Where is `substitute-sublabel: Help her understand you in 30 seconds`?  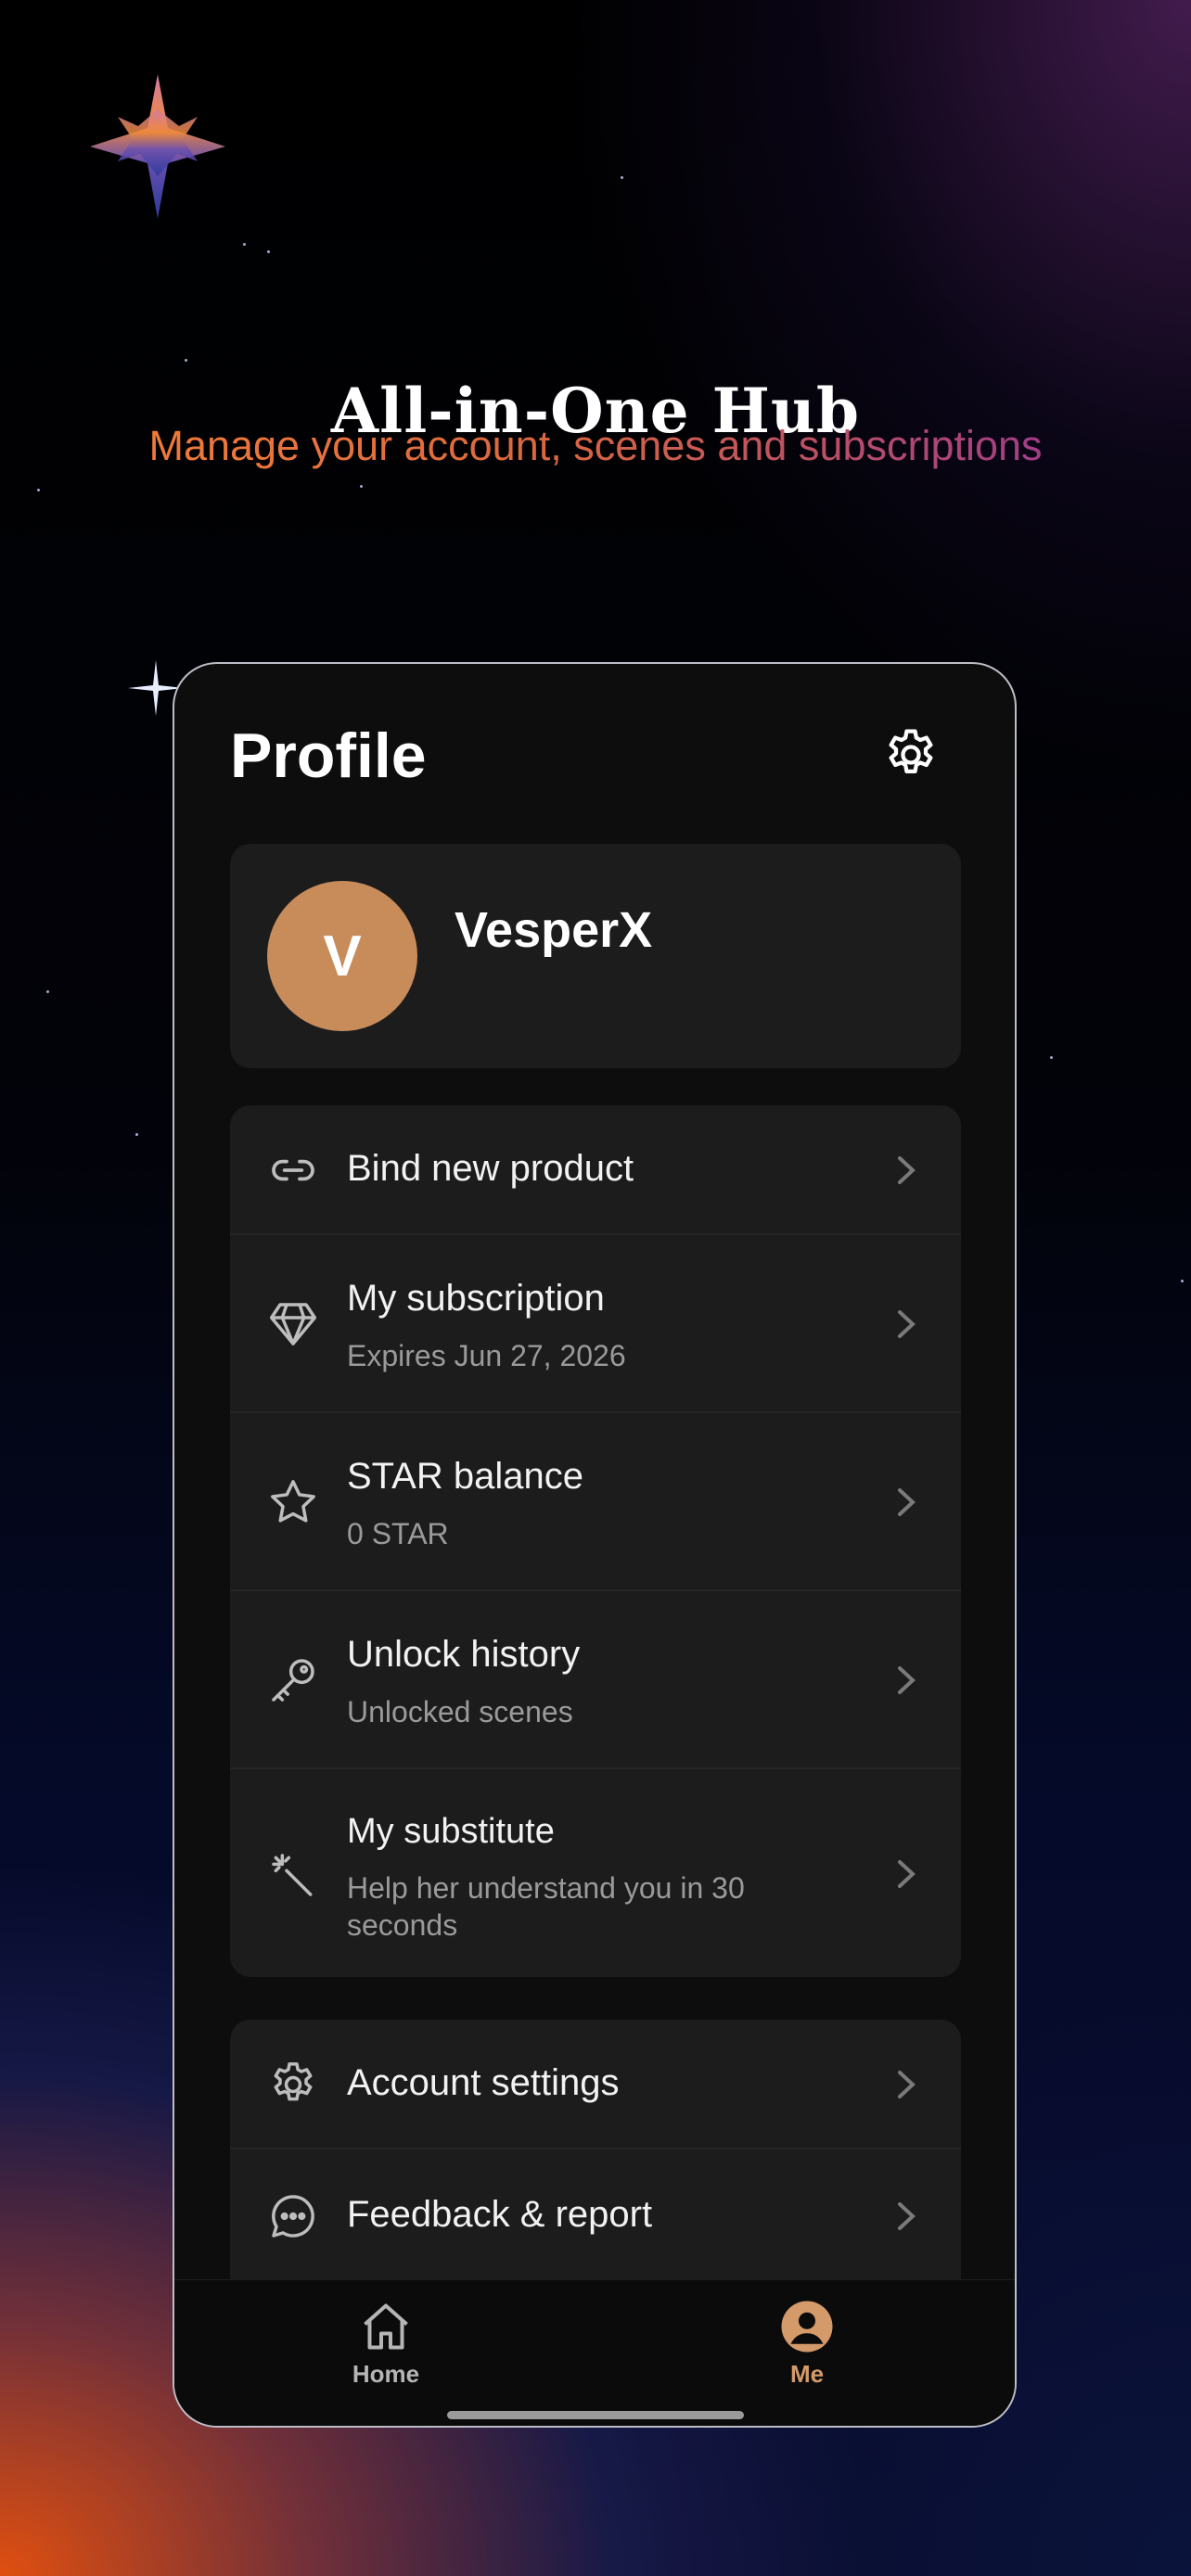
substitute-sublabel: Help her understand you in 30 seconds is located at coordinates (546, 1906).